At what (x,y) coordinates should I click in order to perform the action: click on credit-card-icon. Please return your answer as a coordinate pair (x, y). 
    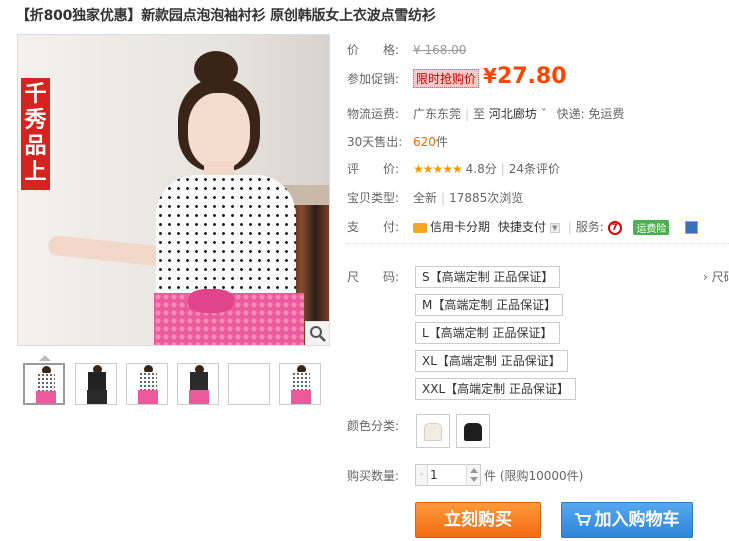
    Looking at the image, I should click on (420, 227).